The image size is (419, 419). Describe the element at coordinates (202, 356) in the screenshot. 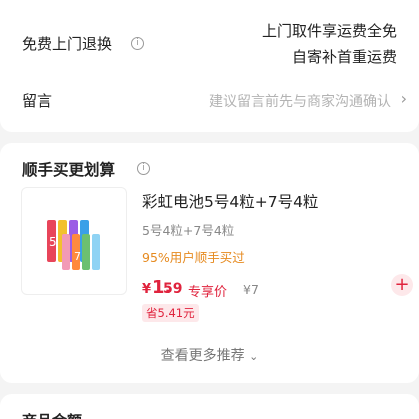

I see `more-label: 查看更多推荐` at that location.